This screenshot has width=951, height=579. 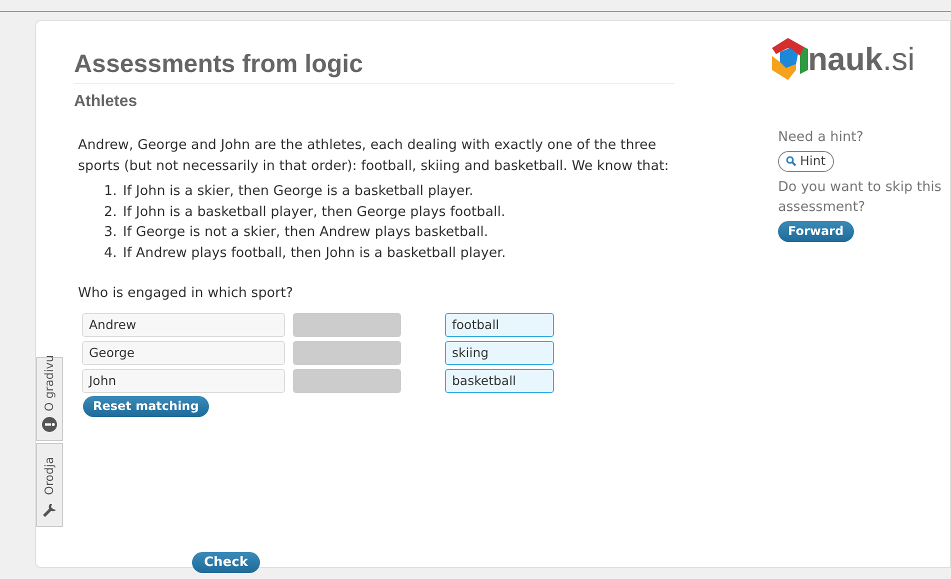 What do you see at coordinates (374, 66) in the screenshot?
I see `page-title: Assessments from logic` at bounding box center [374, 66].